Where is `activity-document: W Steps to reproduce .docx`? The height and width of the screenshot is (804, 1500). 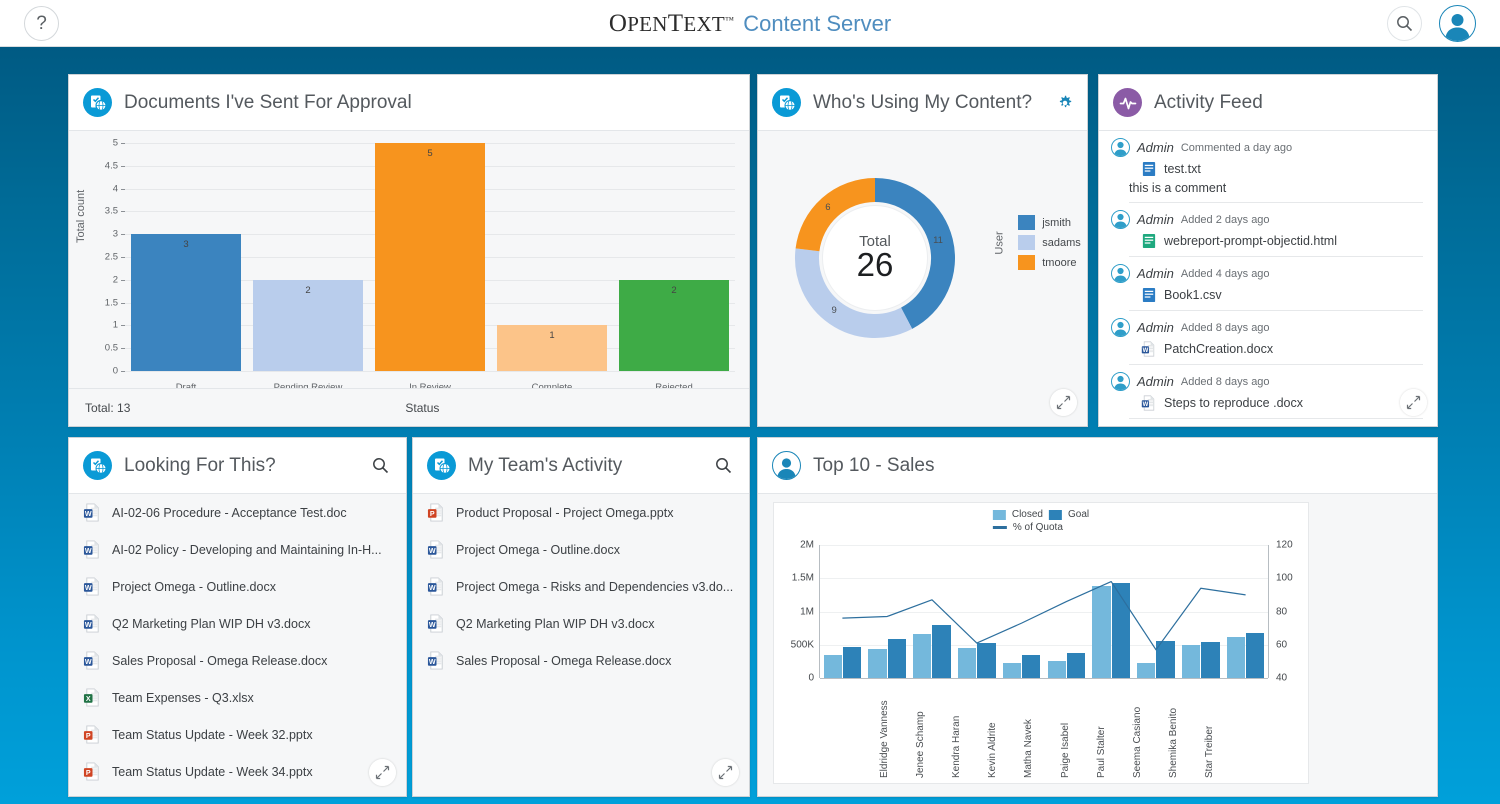 activity-document: W Steps to reproduce .docx is located at coordinates (1282, 403).